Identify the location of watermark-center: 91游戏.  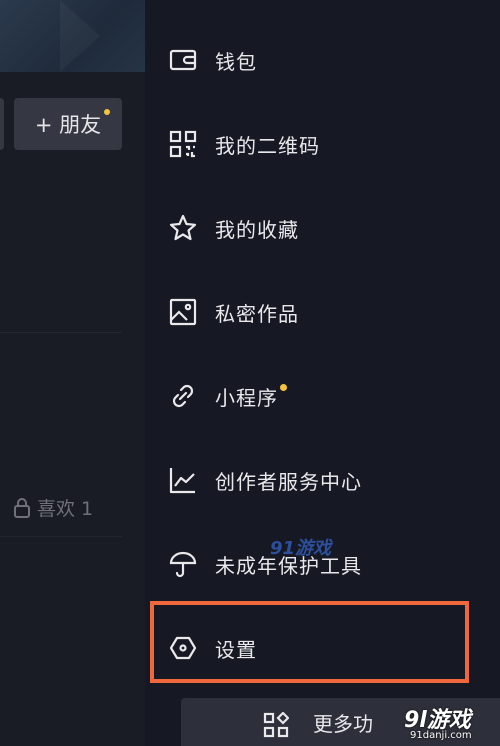
(301, 548).